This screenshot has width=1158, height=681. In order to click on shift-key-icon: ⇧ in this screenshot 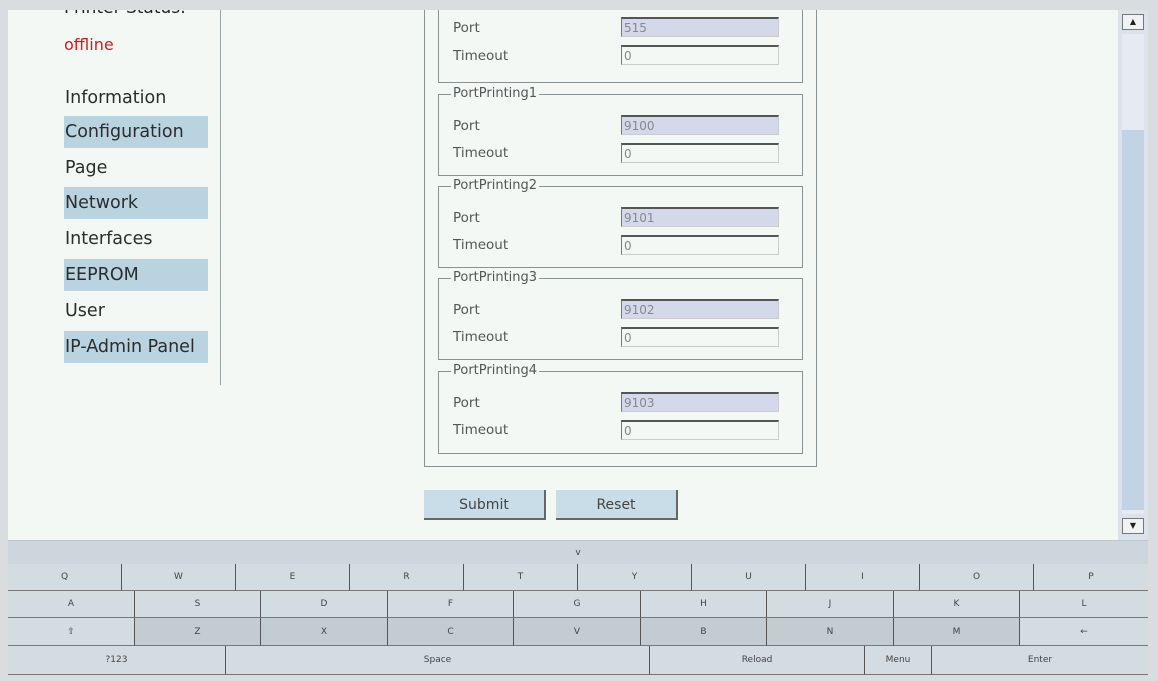, I will do `click(71, 632)`.